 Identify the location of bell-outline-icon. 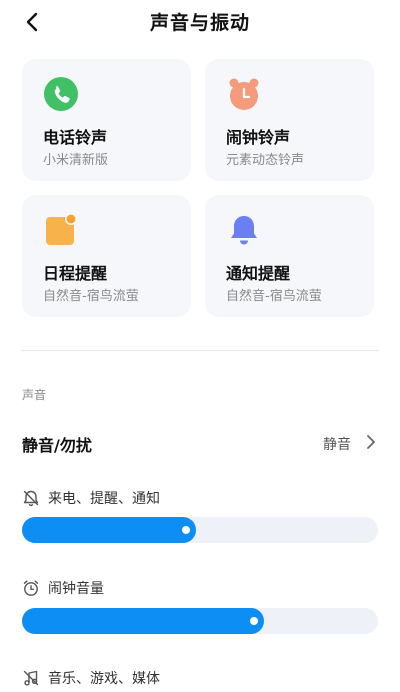
(31, 498).